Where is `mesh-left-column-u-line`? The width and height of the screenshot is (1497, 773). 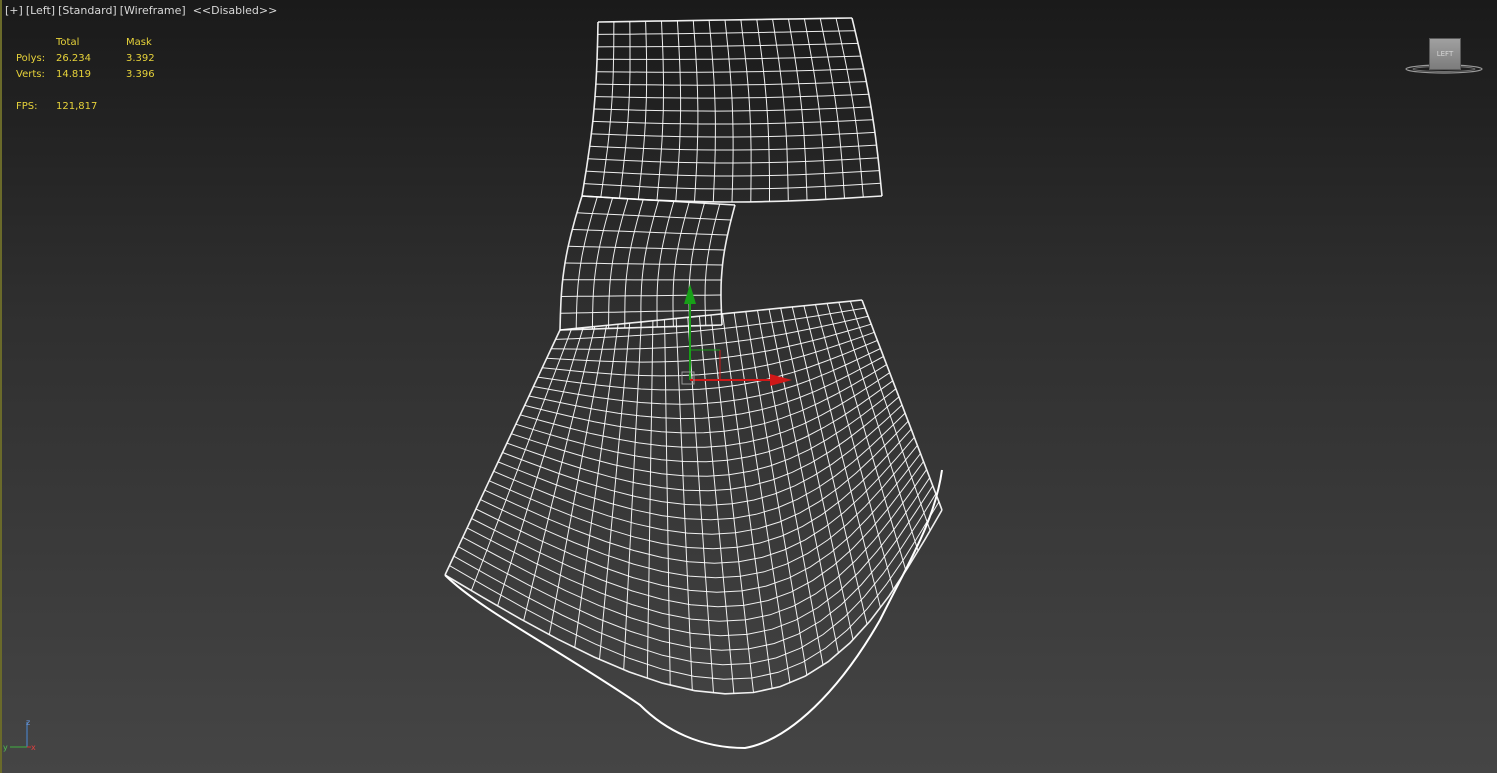
mesh-left-column-u-line is located at coordinates (728, 265).